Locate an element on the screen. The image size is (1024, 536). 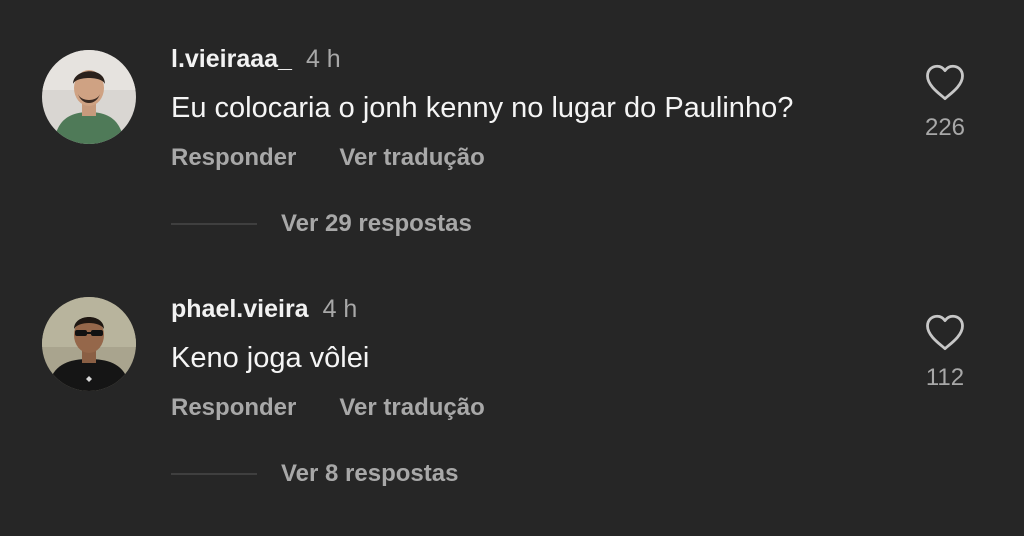
like-control: 112 is located at coordinates (945, 352).